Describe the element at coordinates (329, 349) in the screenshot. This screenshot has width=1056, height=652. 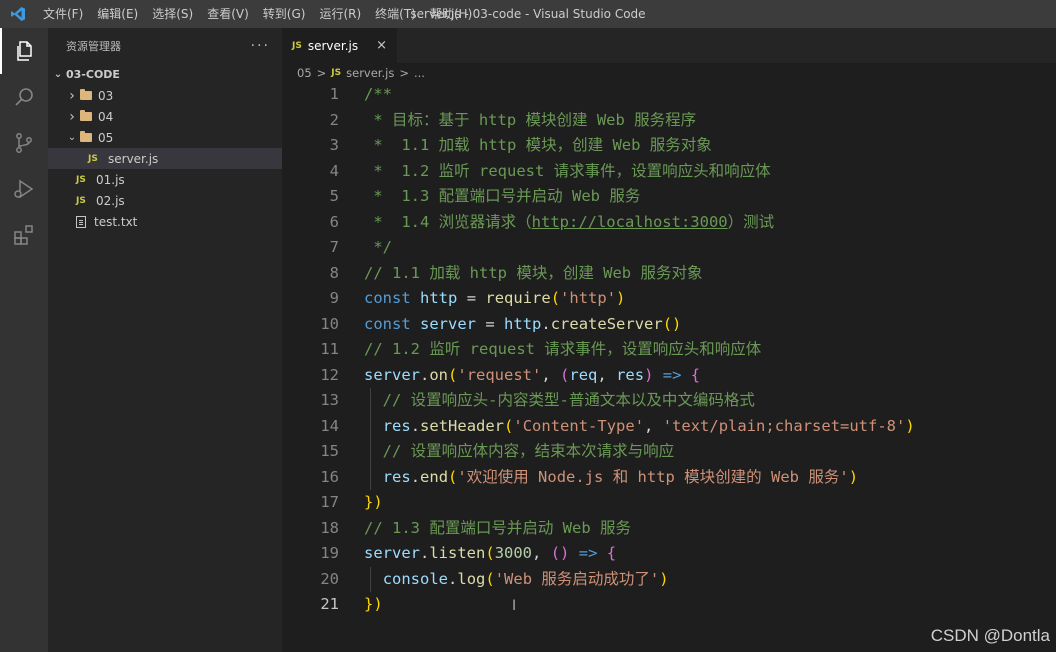
I see `line-number: 11` at that location.